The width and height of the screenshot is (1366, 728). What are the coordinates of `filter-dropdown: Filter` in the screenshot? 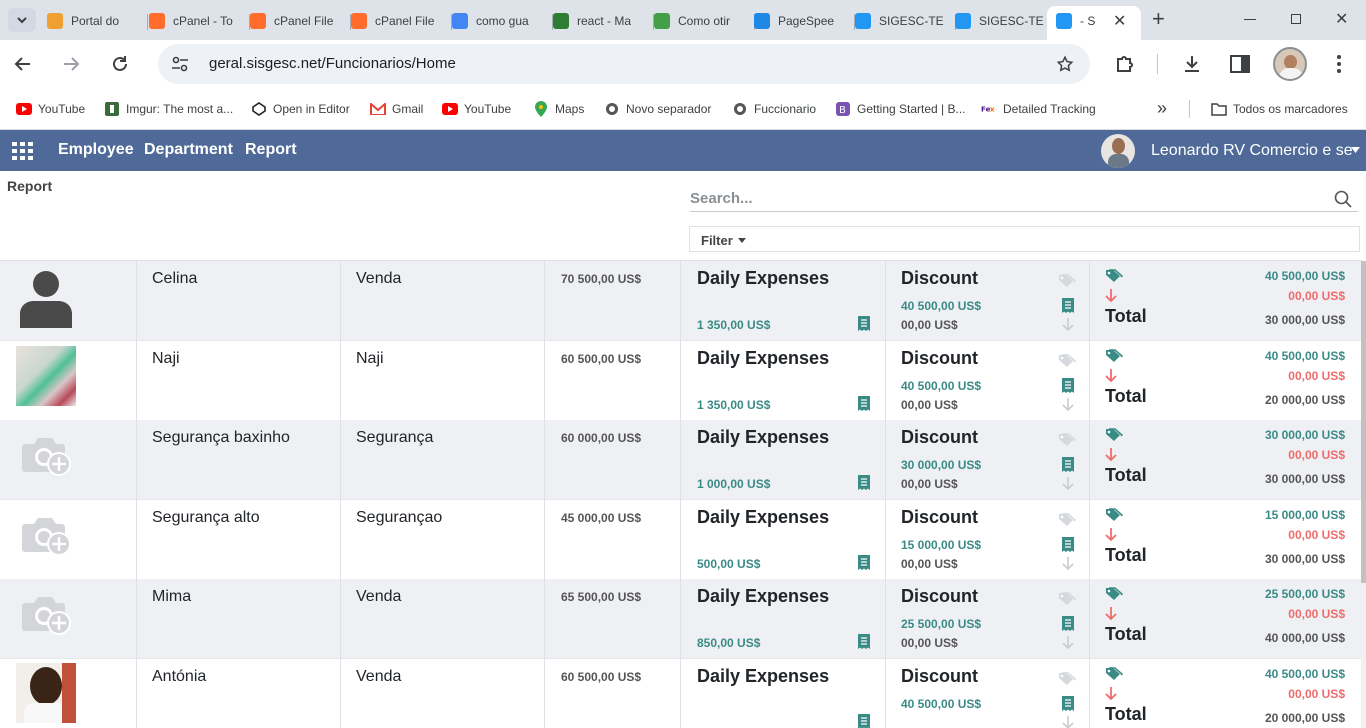 It's located at (1024, 239).